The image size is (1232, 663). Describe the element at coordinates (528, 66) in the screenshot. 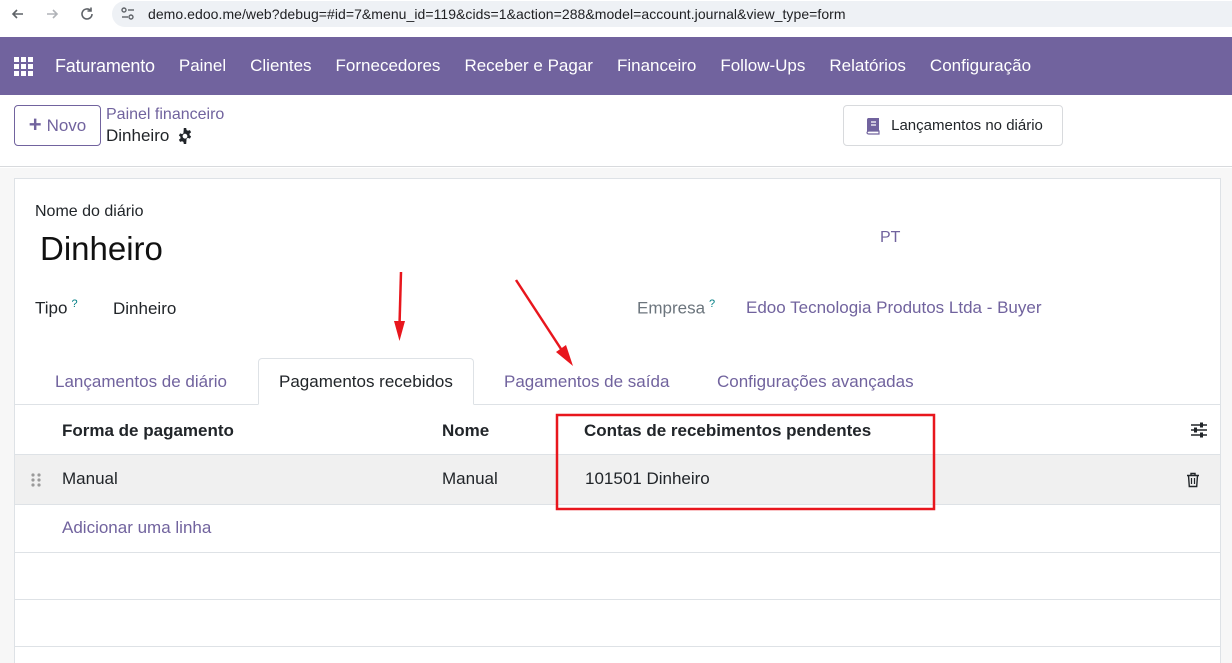

I see `menu-receber-pagar: Receber e Pagar` at that location.